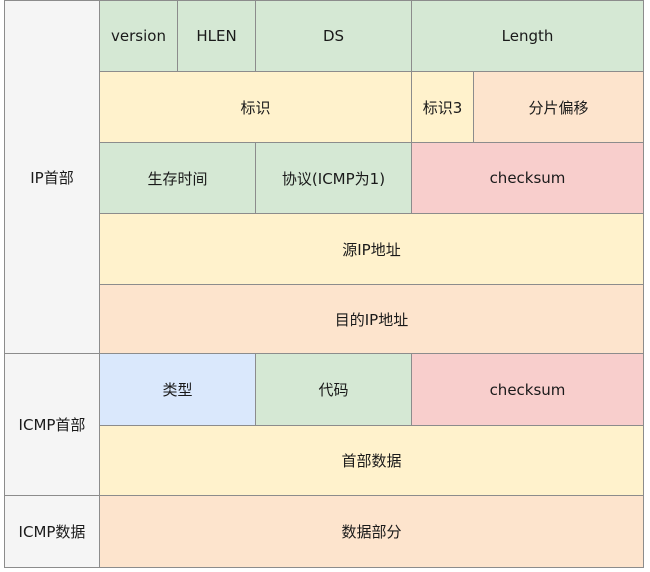 The height and width of the screenshot is (572, 650). What do you see at coordinates (527, 36) in the screenshot?
I see `length-field: Length` at bounding box center [527, 36].